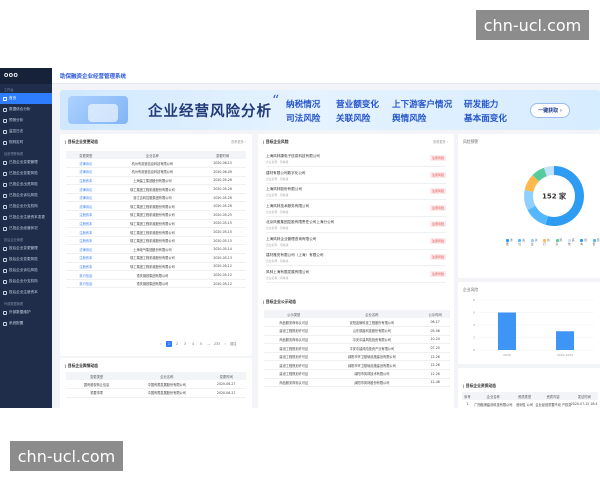 This screenshot has height=480, width=600. Describe the element at coordinates (225, 344) in the screenshot. I see `page-button: ›` at that location.